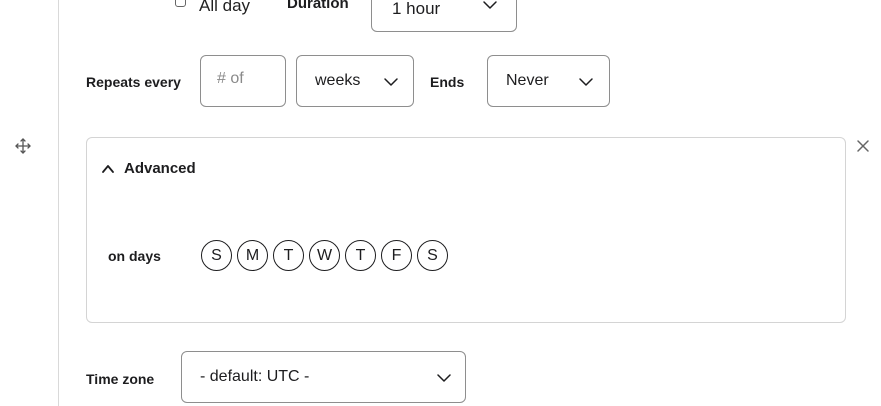  Describe the element at coordinates (288, 255) in the screenshot. I see `day-button-tuesday: T` at that location.